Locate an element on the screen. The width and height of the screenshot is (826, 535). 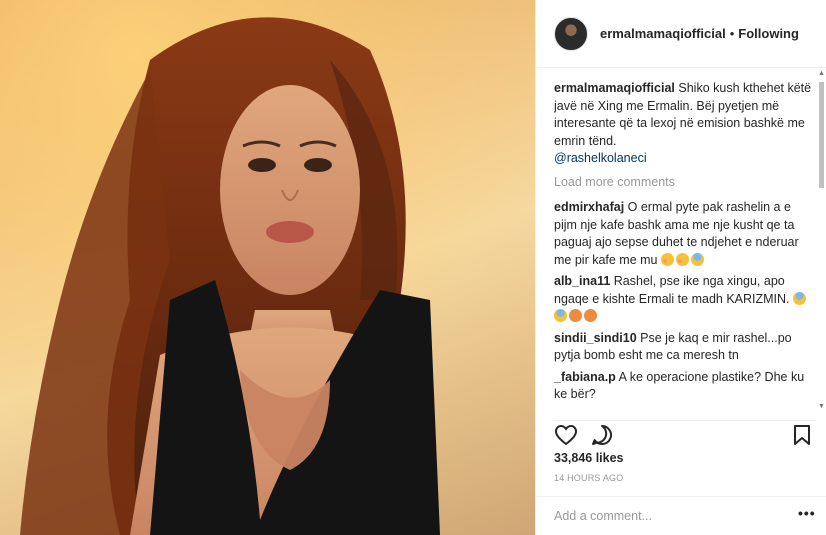
comment-username: alb_ina11 is located at coordinates (582, 281).